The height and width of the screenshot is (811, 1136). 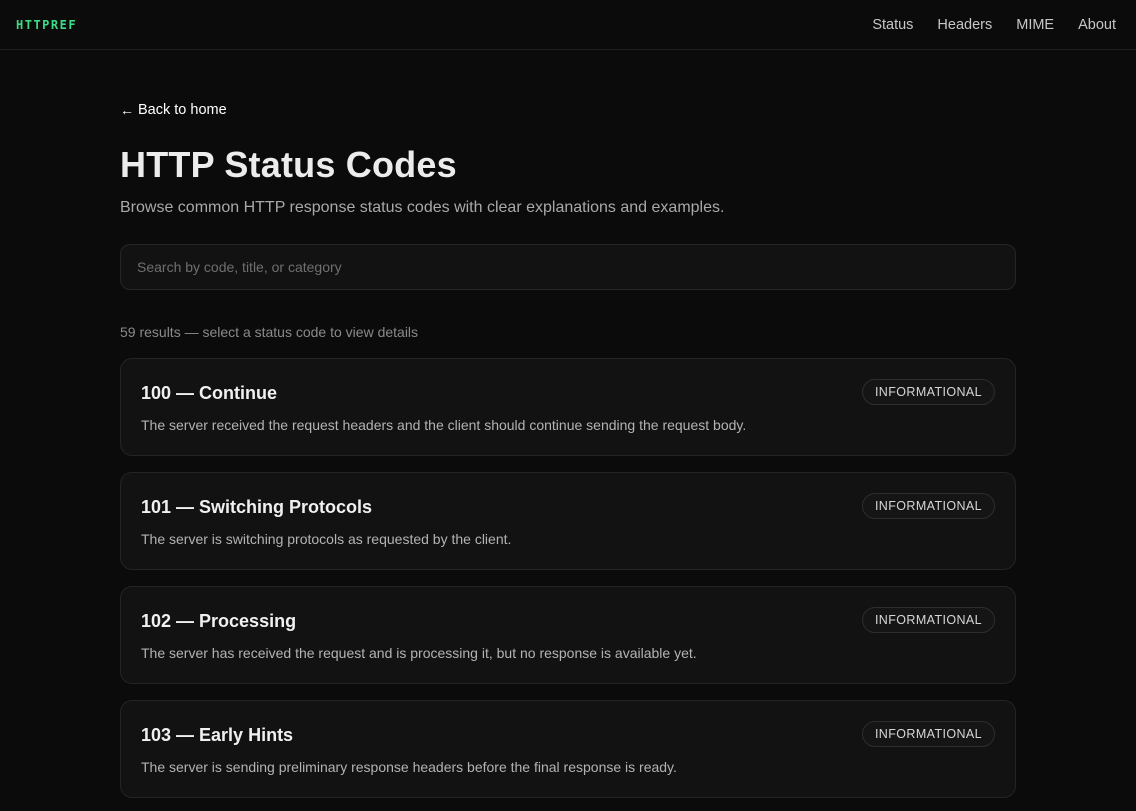 What do you see at coordinates (46, 25) in the screenshot?
I see `site-logo: HTTPREF` at bounding box center [46, 25].